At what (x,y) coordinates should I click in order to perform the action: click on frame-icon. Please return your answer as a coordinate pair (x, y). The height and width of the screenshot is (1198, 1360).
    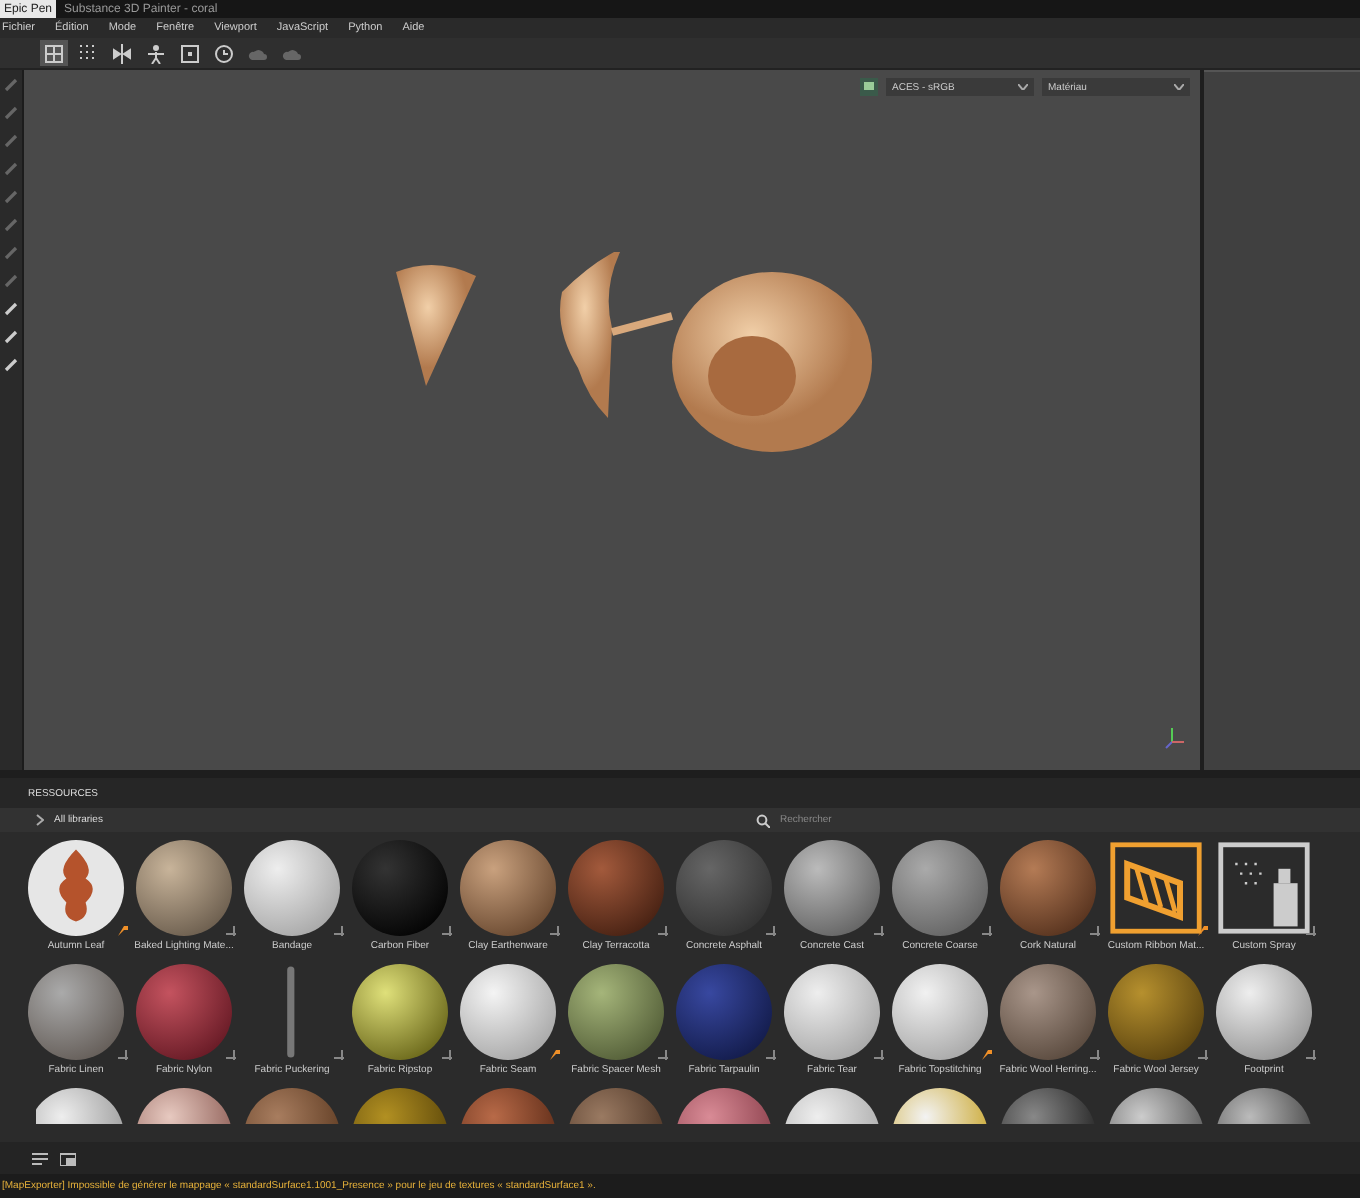
    Looking at the image, I should click on (190, 53).